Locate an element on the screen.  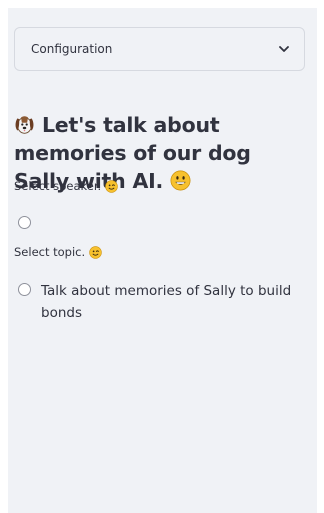
topic-label-text: Select topic. is located at coordinates (50, 252).